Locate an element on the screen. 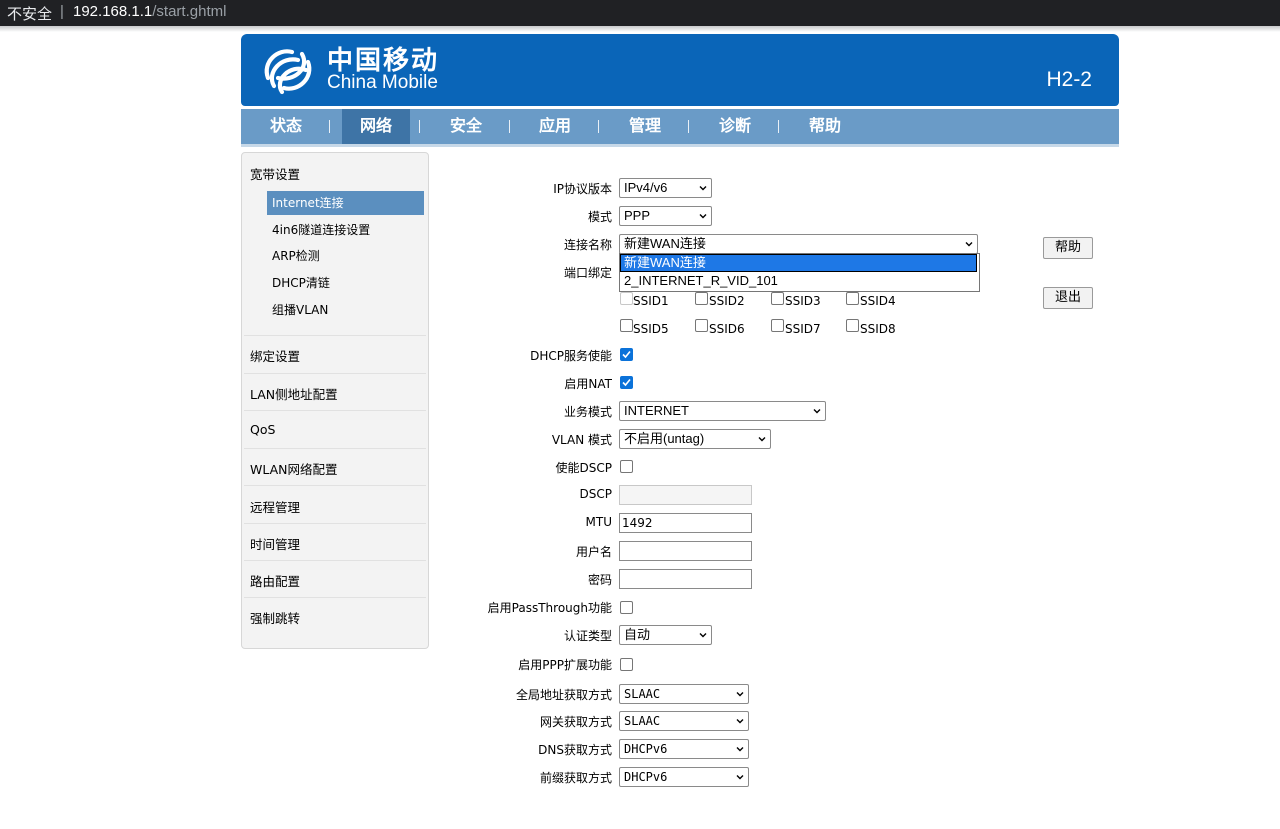  sidebar-item-multicast-vlan: 组播VLAN is located at coordinates (345, 310).